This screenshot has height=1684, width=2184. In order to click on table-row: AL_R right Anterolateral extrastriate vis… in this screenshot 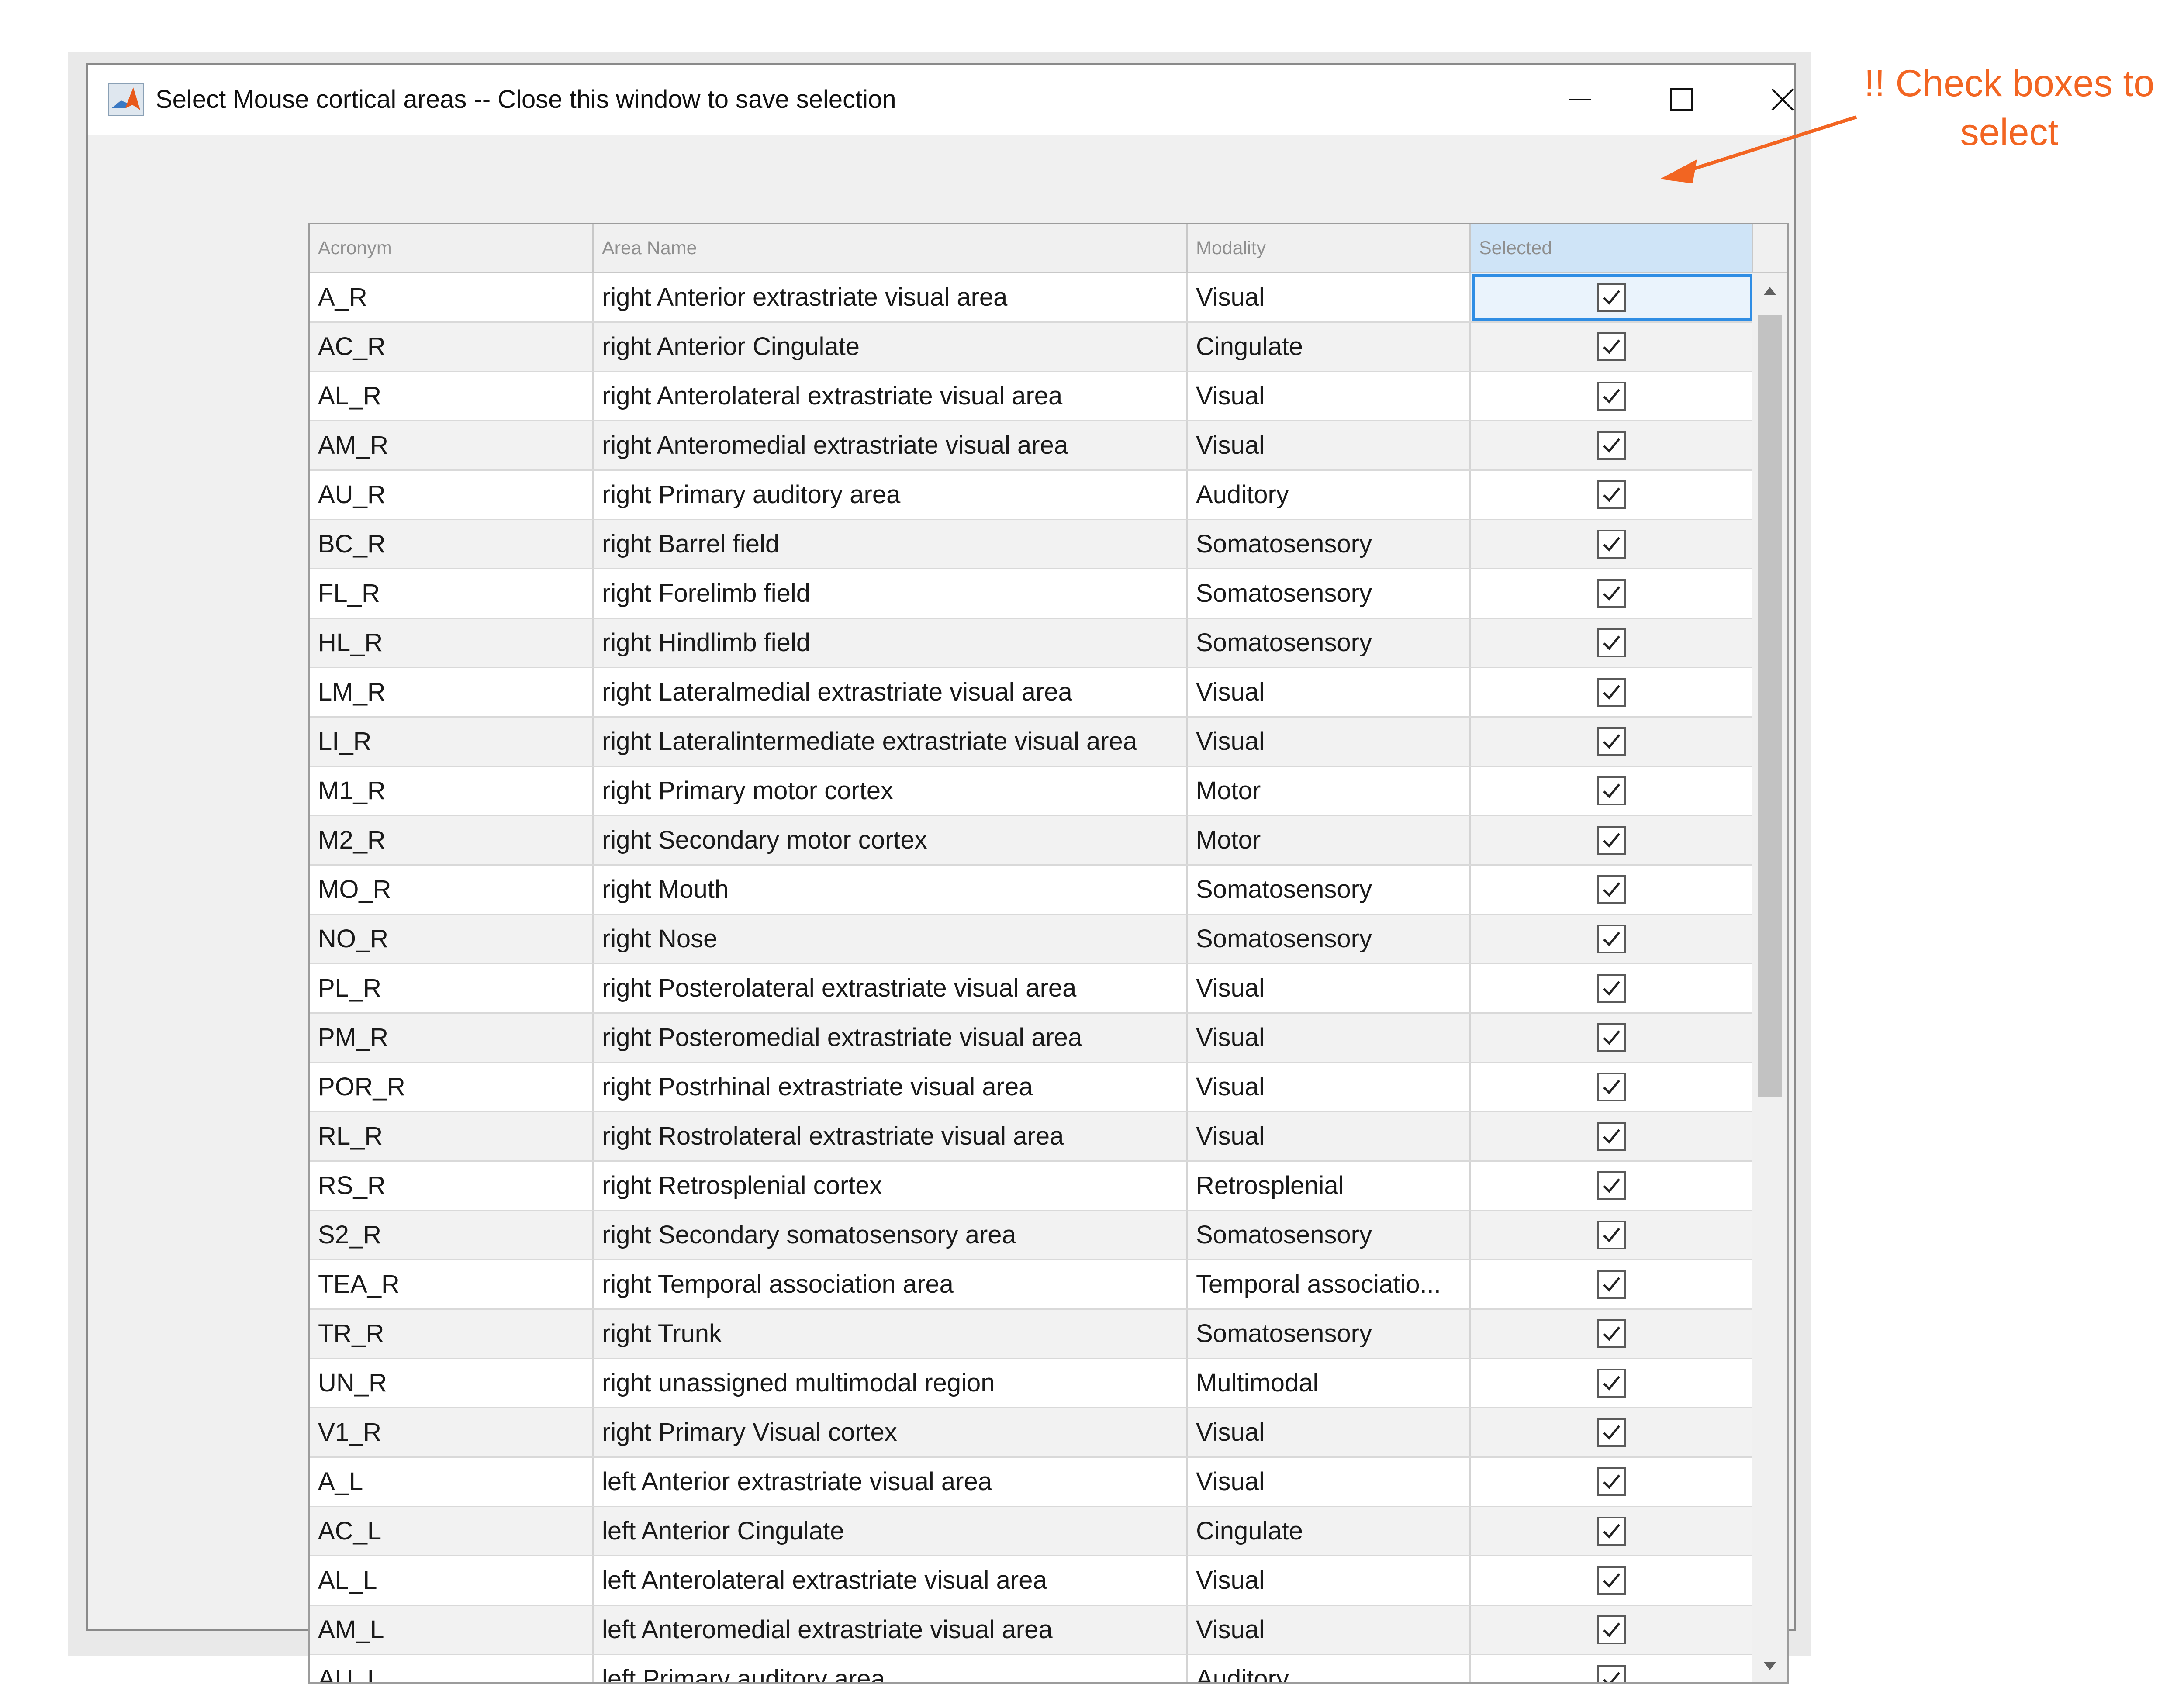, I will do `click(1031, 396)`.